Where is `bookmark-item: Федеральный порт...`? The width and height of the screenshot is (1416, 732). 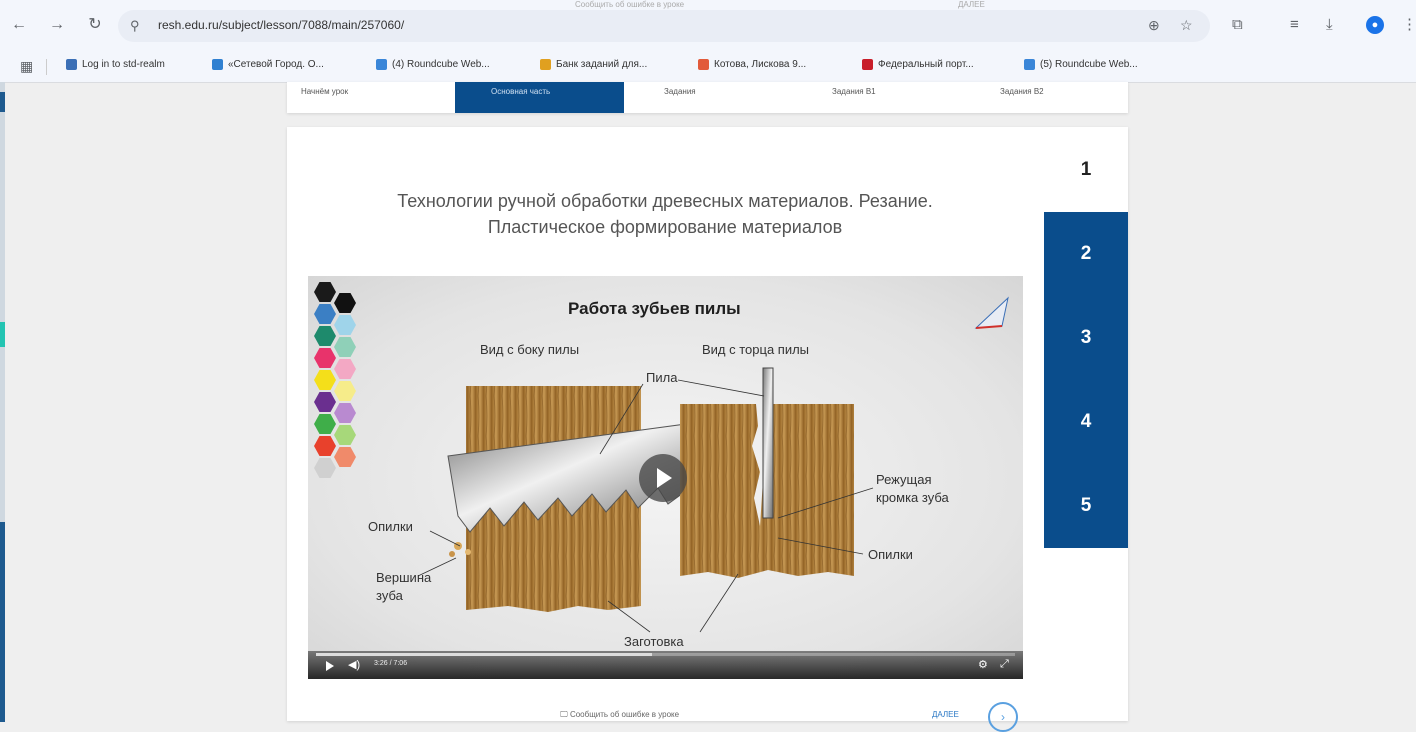
bookmark-item: Федеральный порт... is located at coordinates (918, 64).